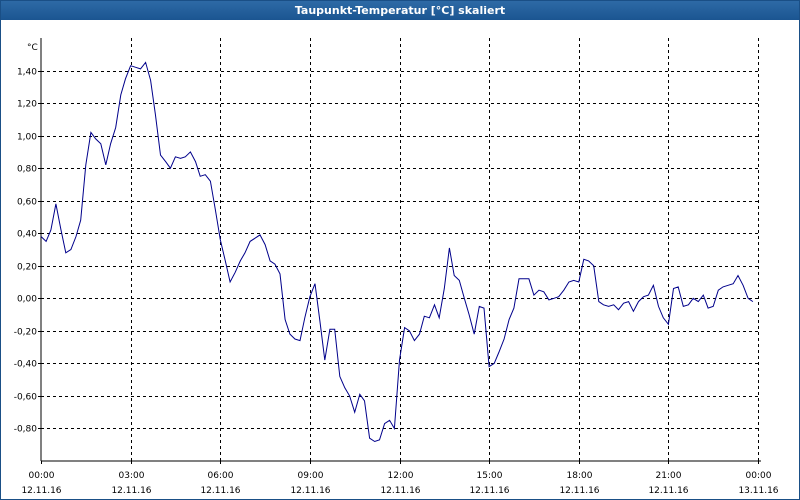 This screenshot has width=800, height=500. Describe the element at coordinates (311, 476) in the screenshot. I see `x-tick-time-label: 09:00` at that location.